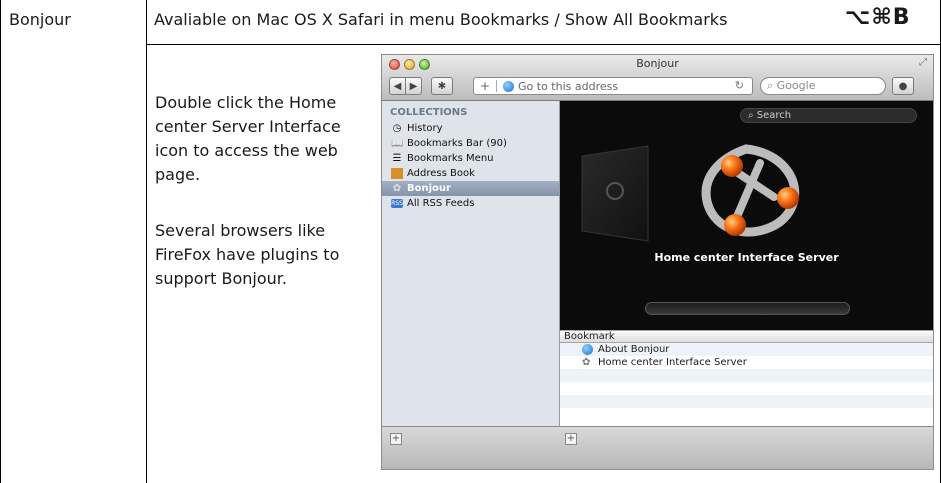  I want to click on term-cell: Bonjour, so click(40, 19).